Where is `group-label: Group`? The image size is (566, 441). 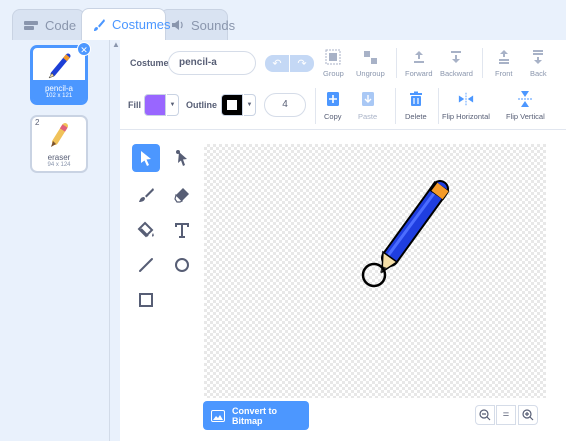
group-label: Group is located at coordinates (333, 73).